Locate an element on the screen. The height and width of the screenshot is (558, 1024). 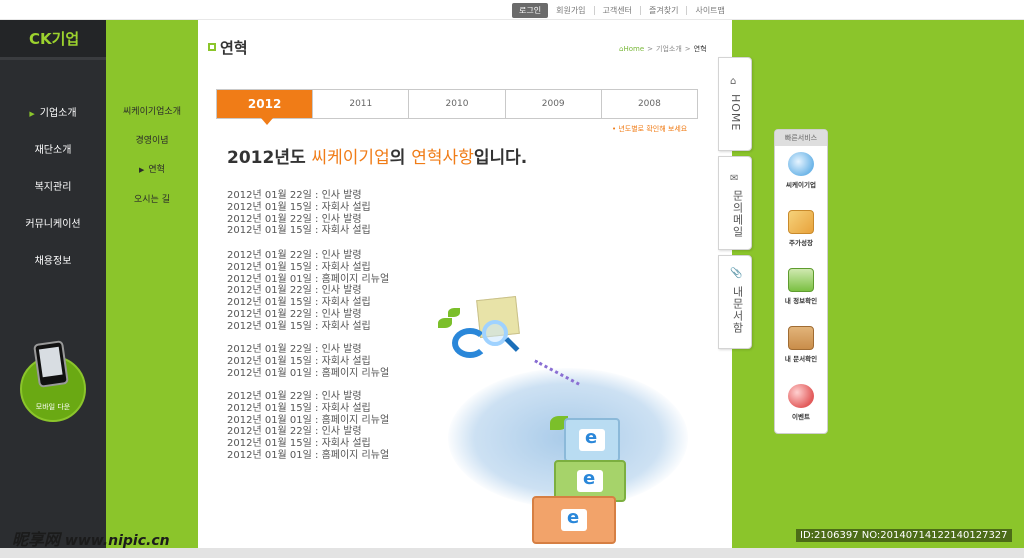
mobile-download-button: 모바일 다운 is located at coordinates (53, 381).